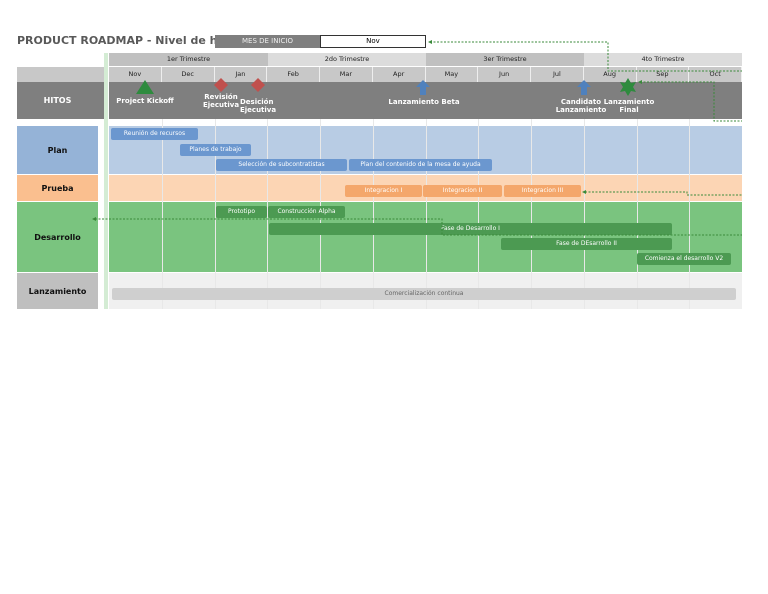  What do you see at coordinates (628, 87) in the screenshot?
I see `star-icon` at bounding box center [628, 87].